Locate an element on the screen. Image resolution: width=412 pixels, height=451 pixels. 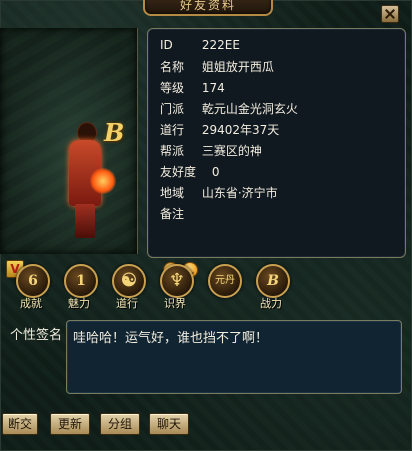
info-key: 友好度 is located at coordinates (178, 172).